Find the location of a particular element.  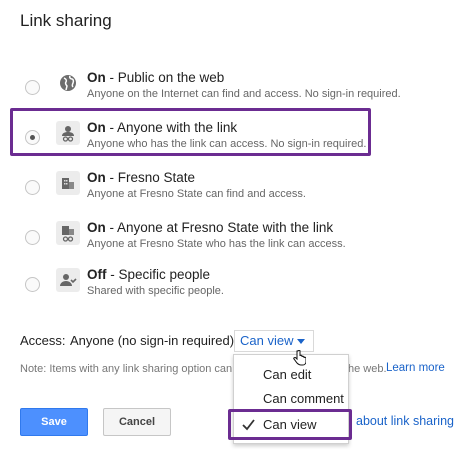

globe-icon is located at coordinates (68, 83).